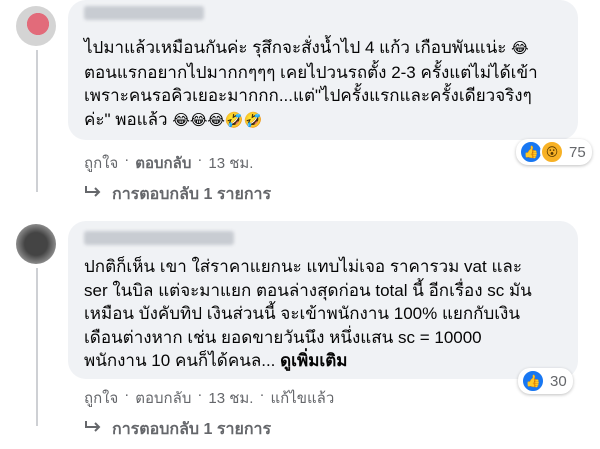 This screenshot has height=449, width=600. What do you see at coordinates (302, 398) in the screenshot?
I see `edited-label: แก้ไขแล้ว` at bounding box center [302, 398].